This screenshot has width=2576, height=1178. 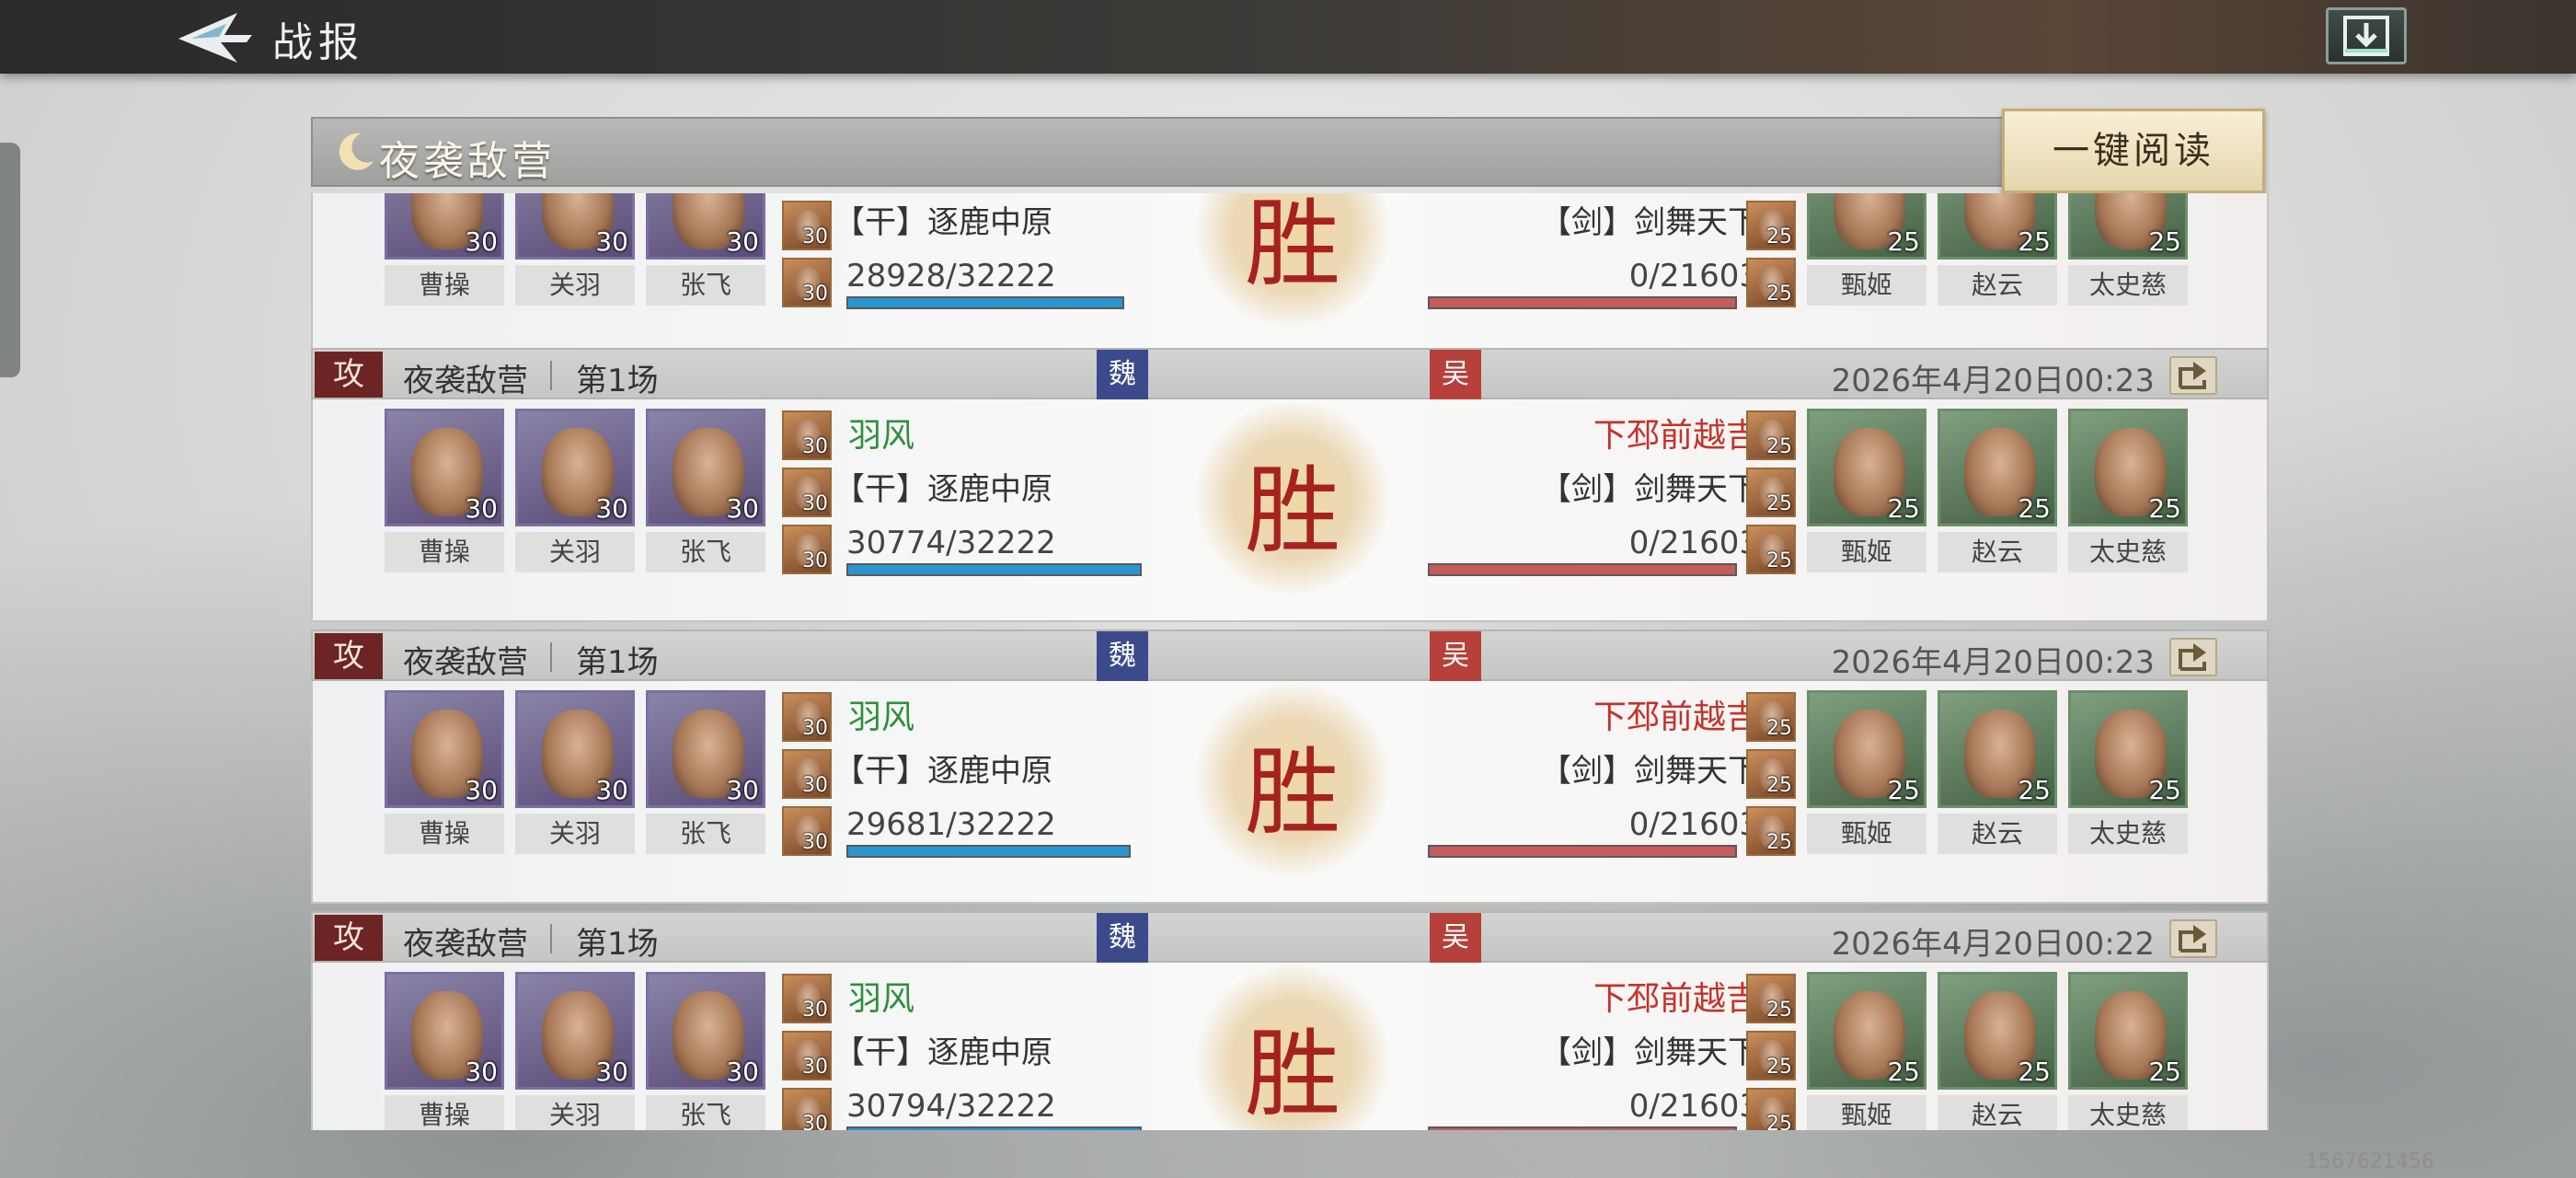 I want to click on attacker-hero-name: 张飞, so click(x=705, y=285).